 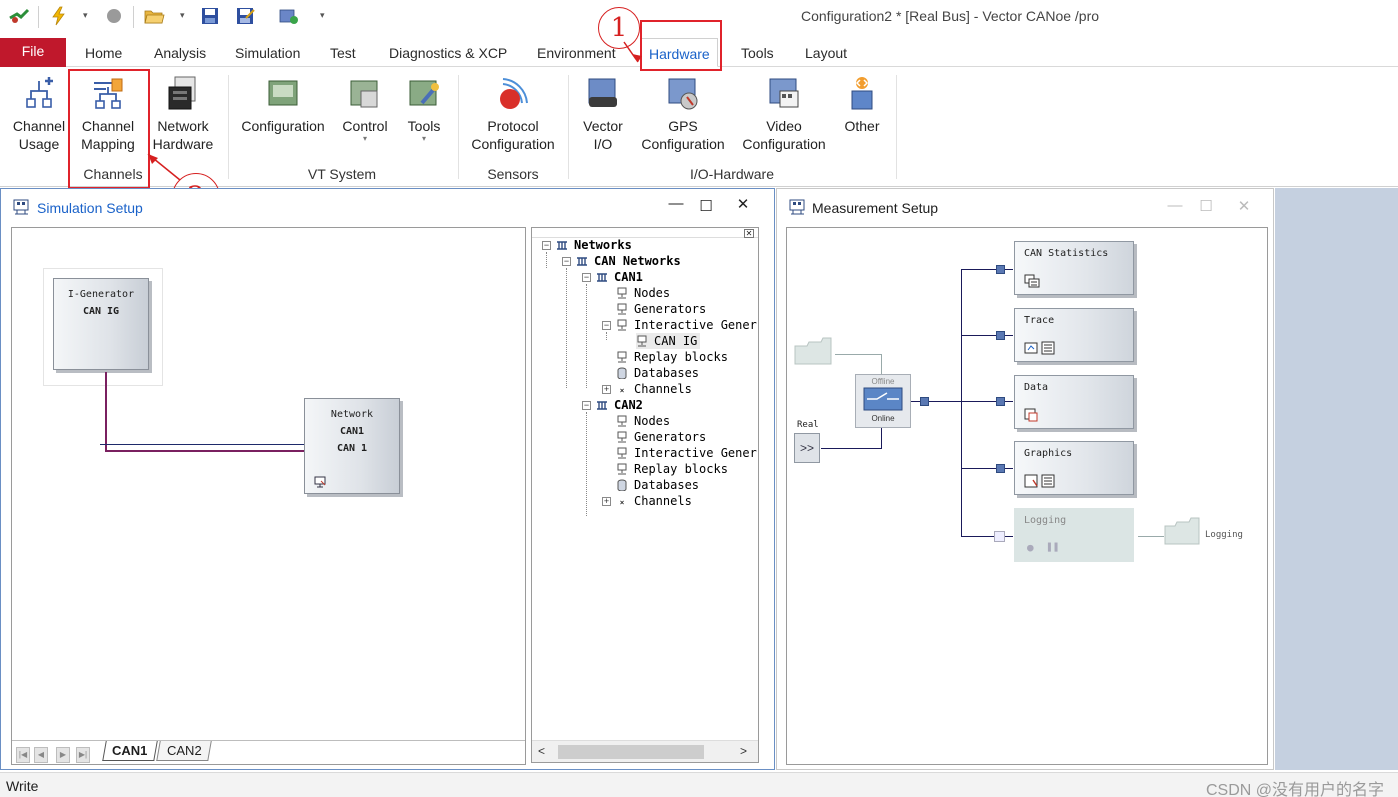 What do you see at coordinates (364, 94) in the screenshot?
I see `vt-control-icon` at bounding box center [364, 94].